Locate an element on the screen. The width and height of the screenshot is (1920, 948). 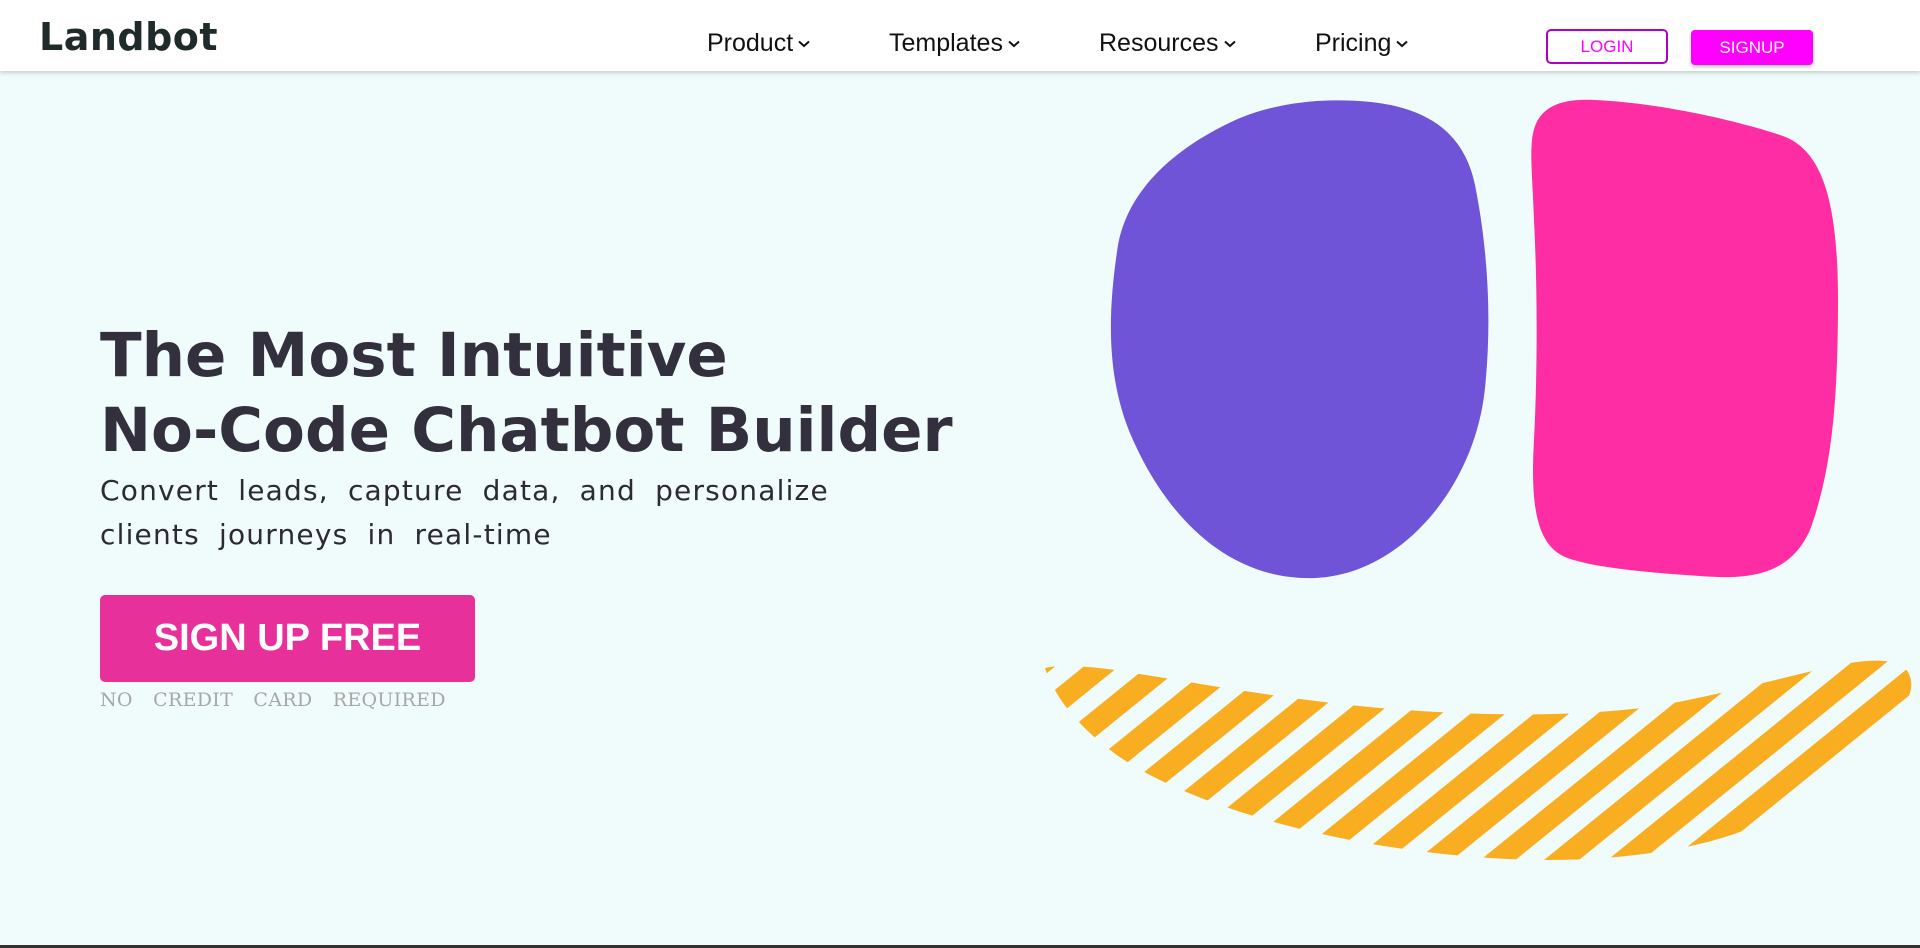
striped-smile-shape is located at coordinates (1478, 760).